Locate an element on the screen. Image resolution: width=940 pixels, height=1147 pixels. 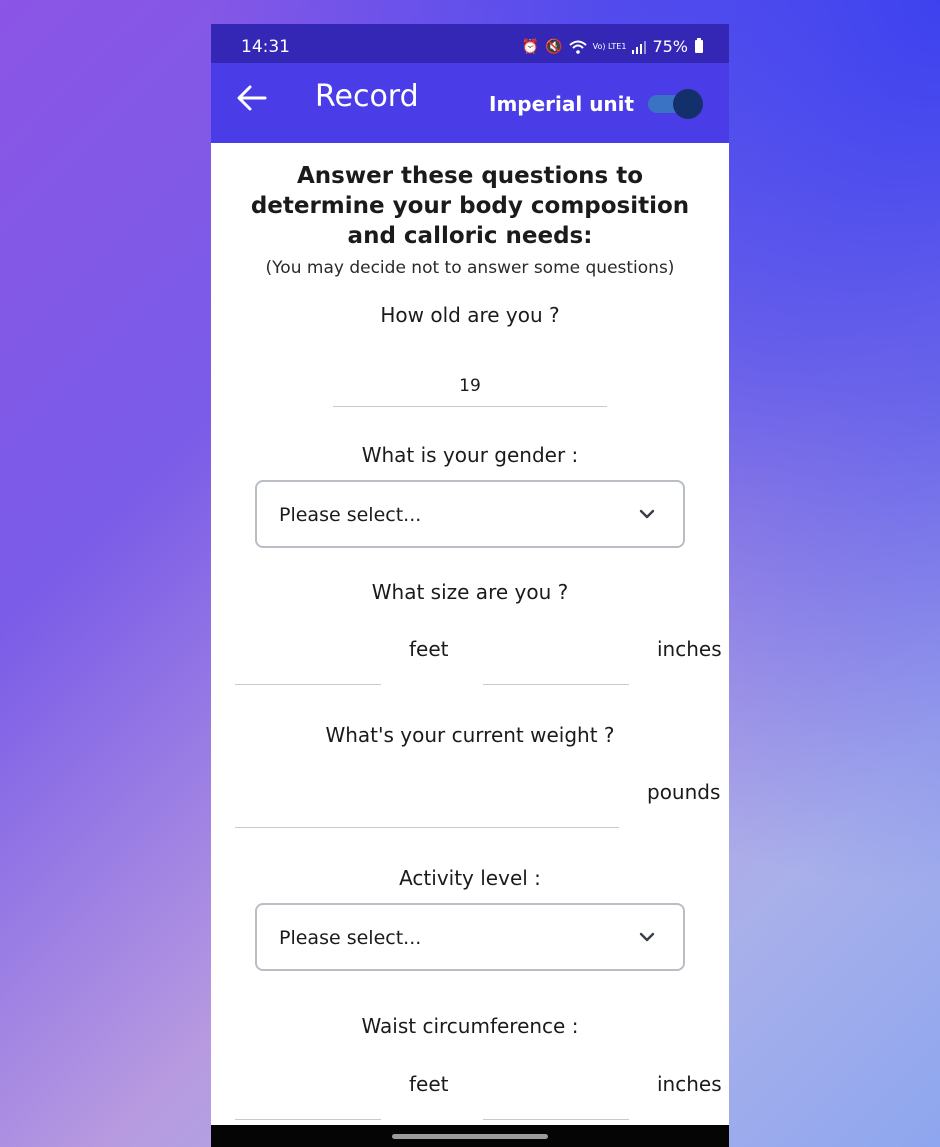
status-bar: 14:31 ⏰ 🔇 Vo) LTE1 75% is located at coordinates (470, 43).